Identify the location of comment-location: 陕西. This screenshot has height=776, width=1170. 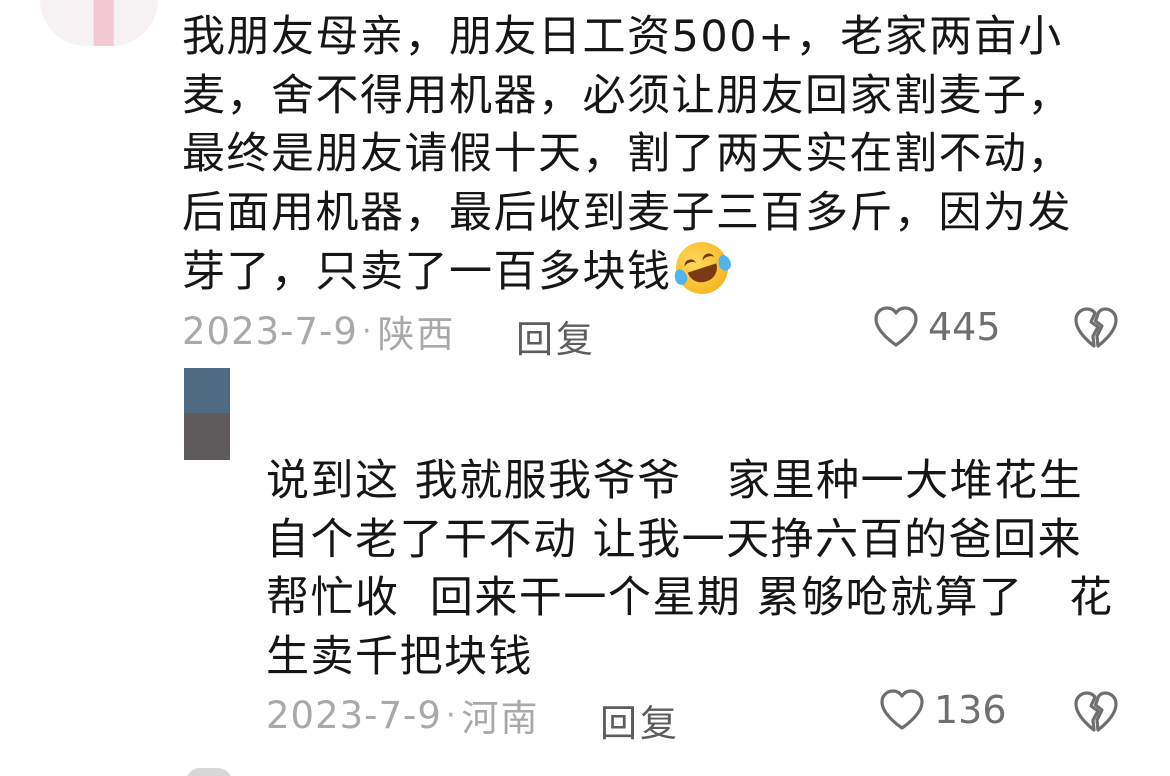
(416, 334).